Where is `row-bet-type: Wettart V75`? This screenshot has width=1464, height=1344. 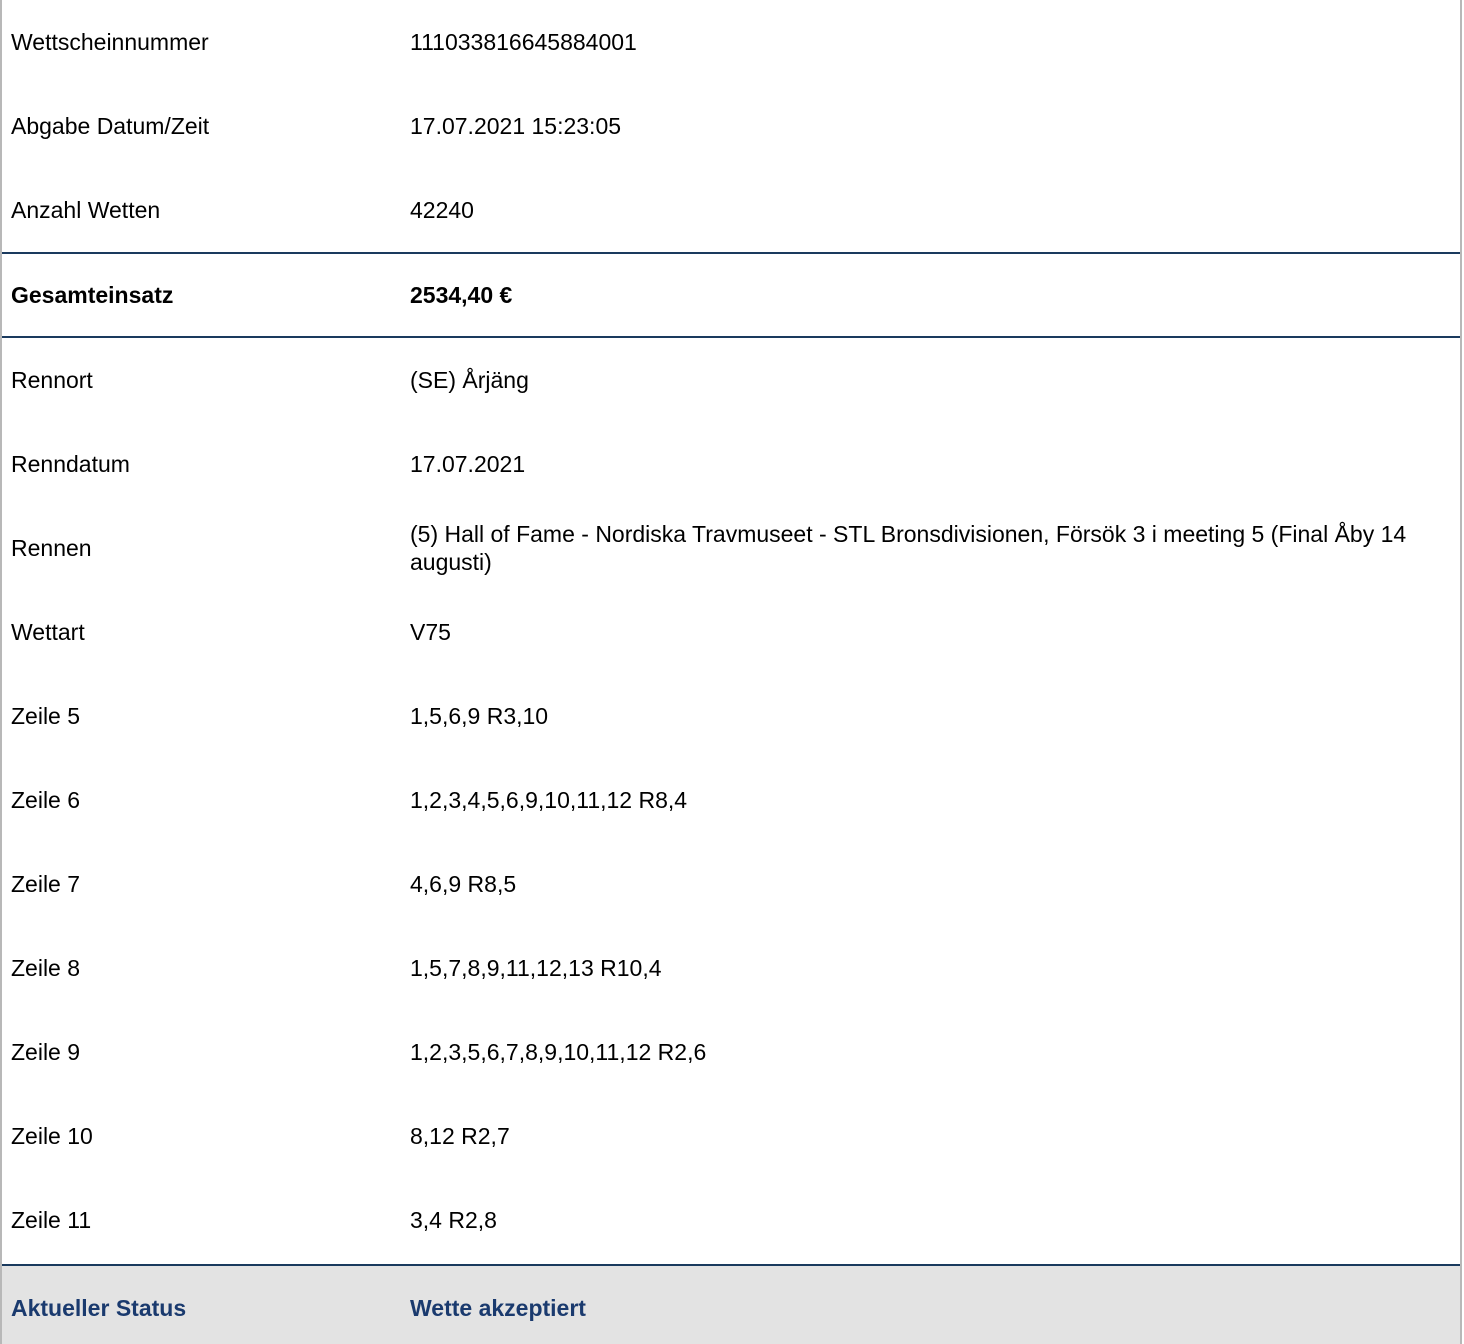
row-bet-type: Wettart V75 is located at coordinates (731, 632).